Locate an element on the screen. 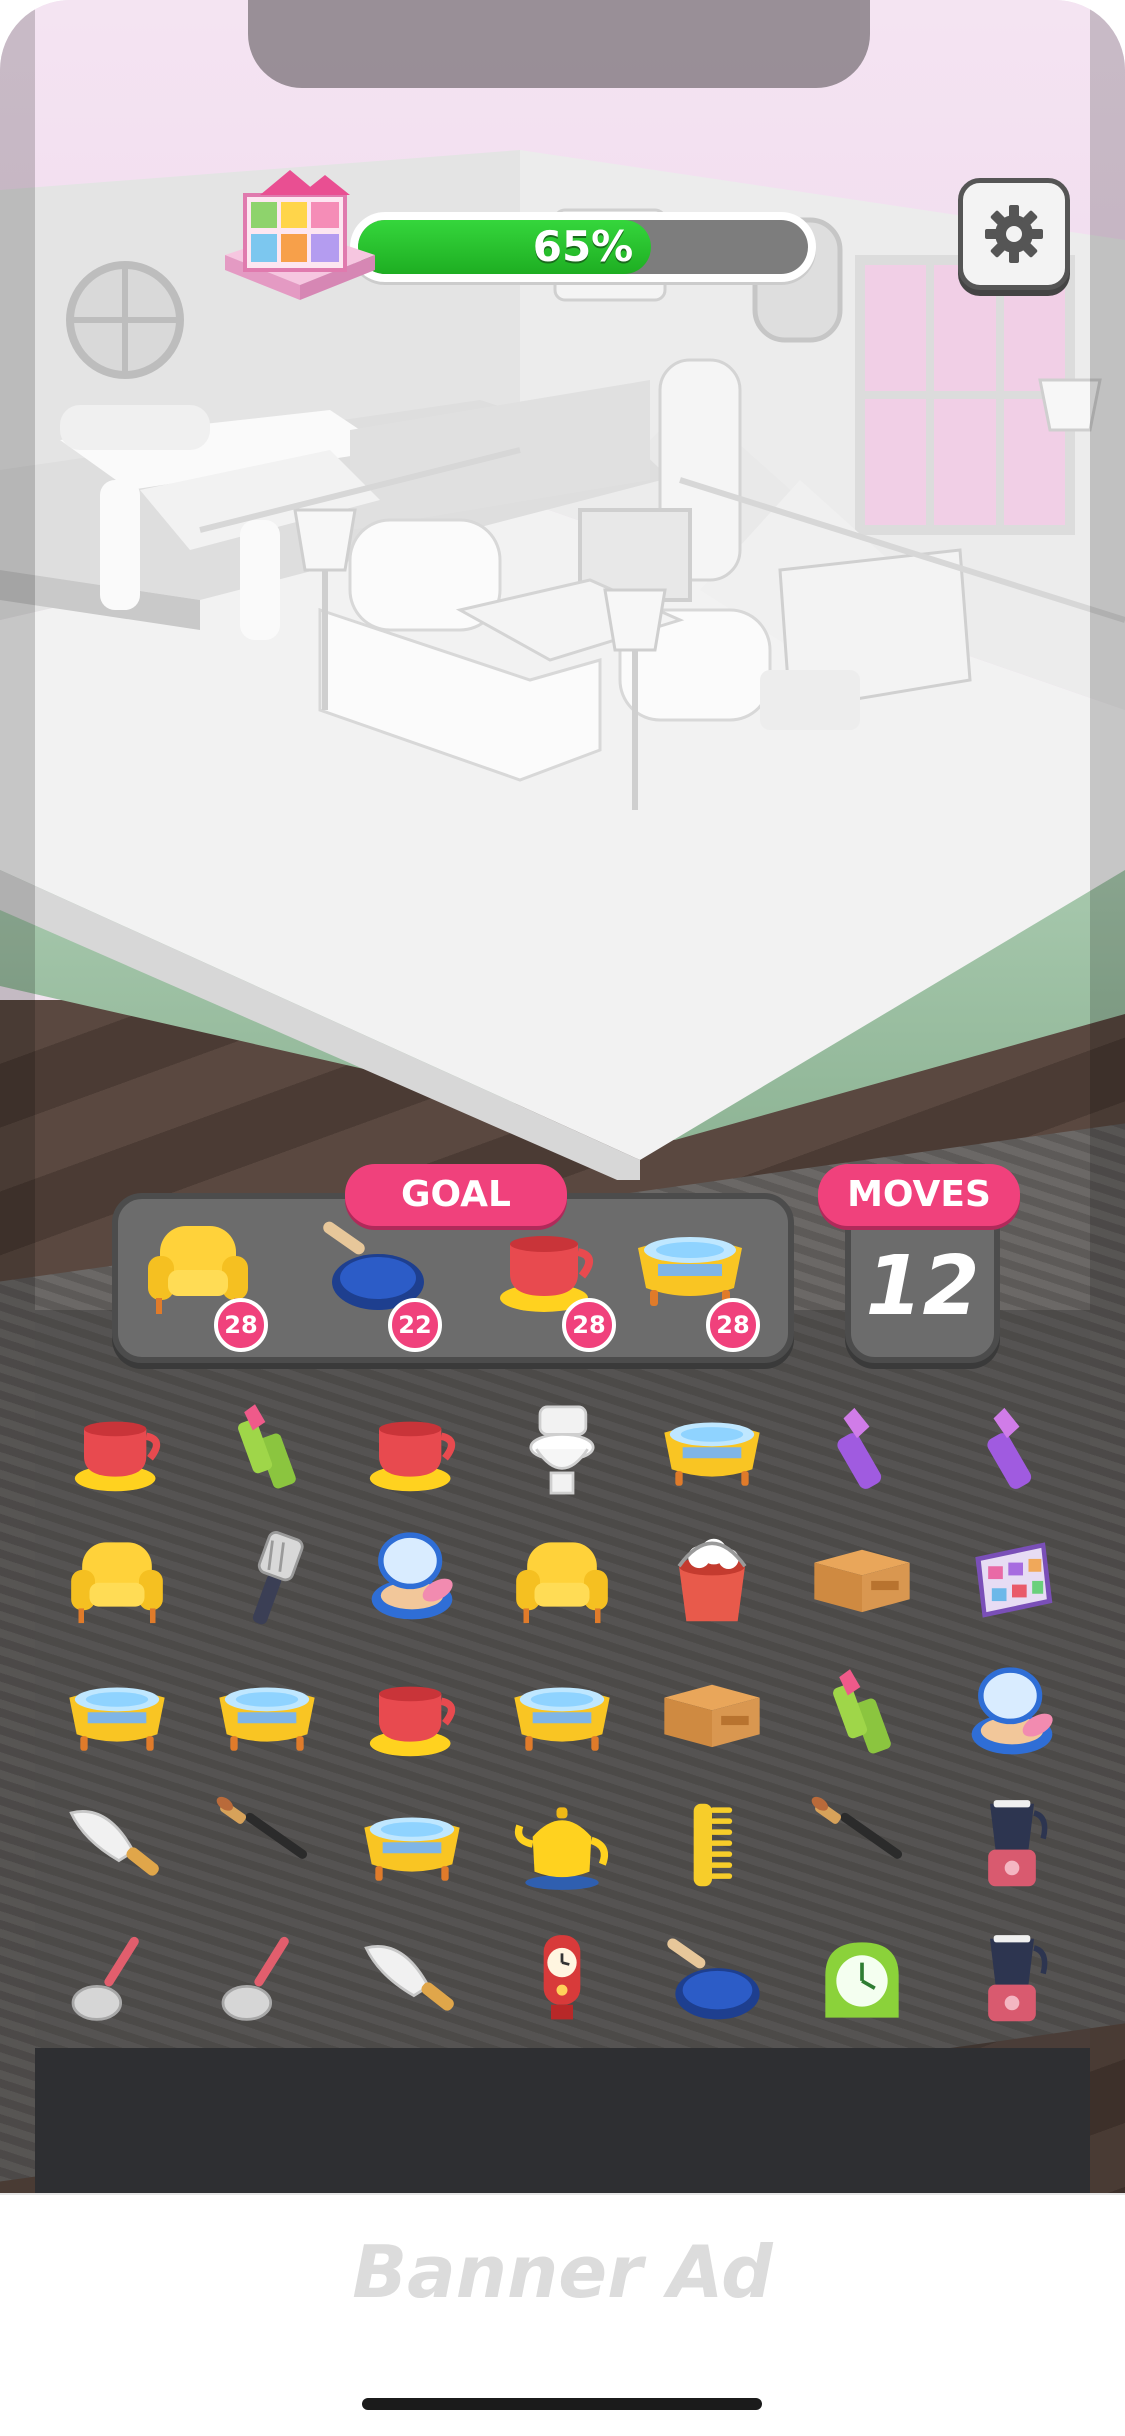 This screenshot has height=2436, width=1125. bucket-icon is located at coordinates (712, 1580).